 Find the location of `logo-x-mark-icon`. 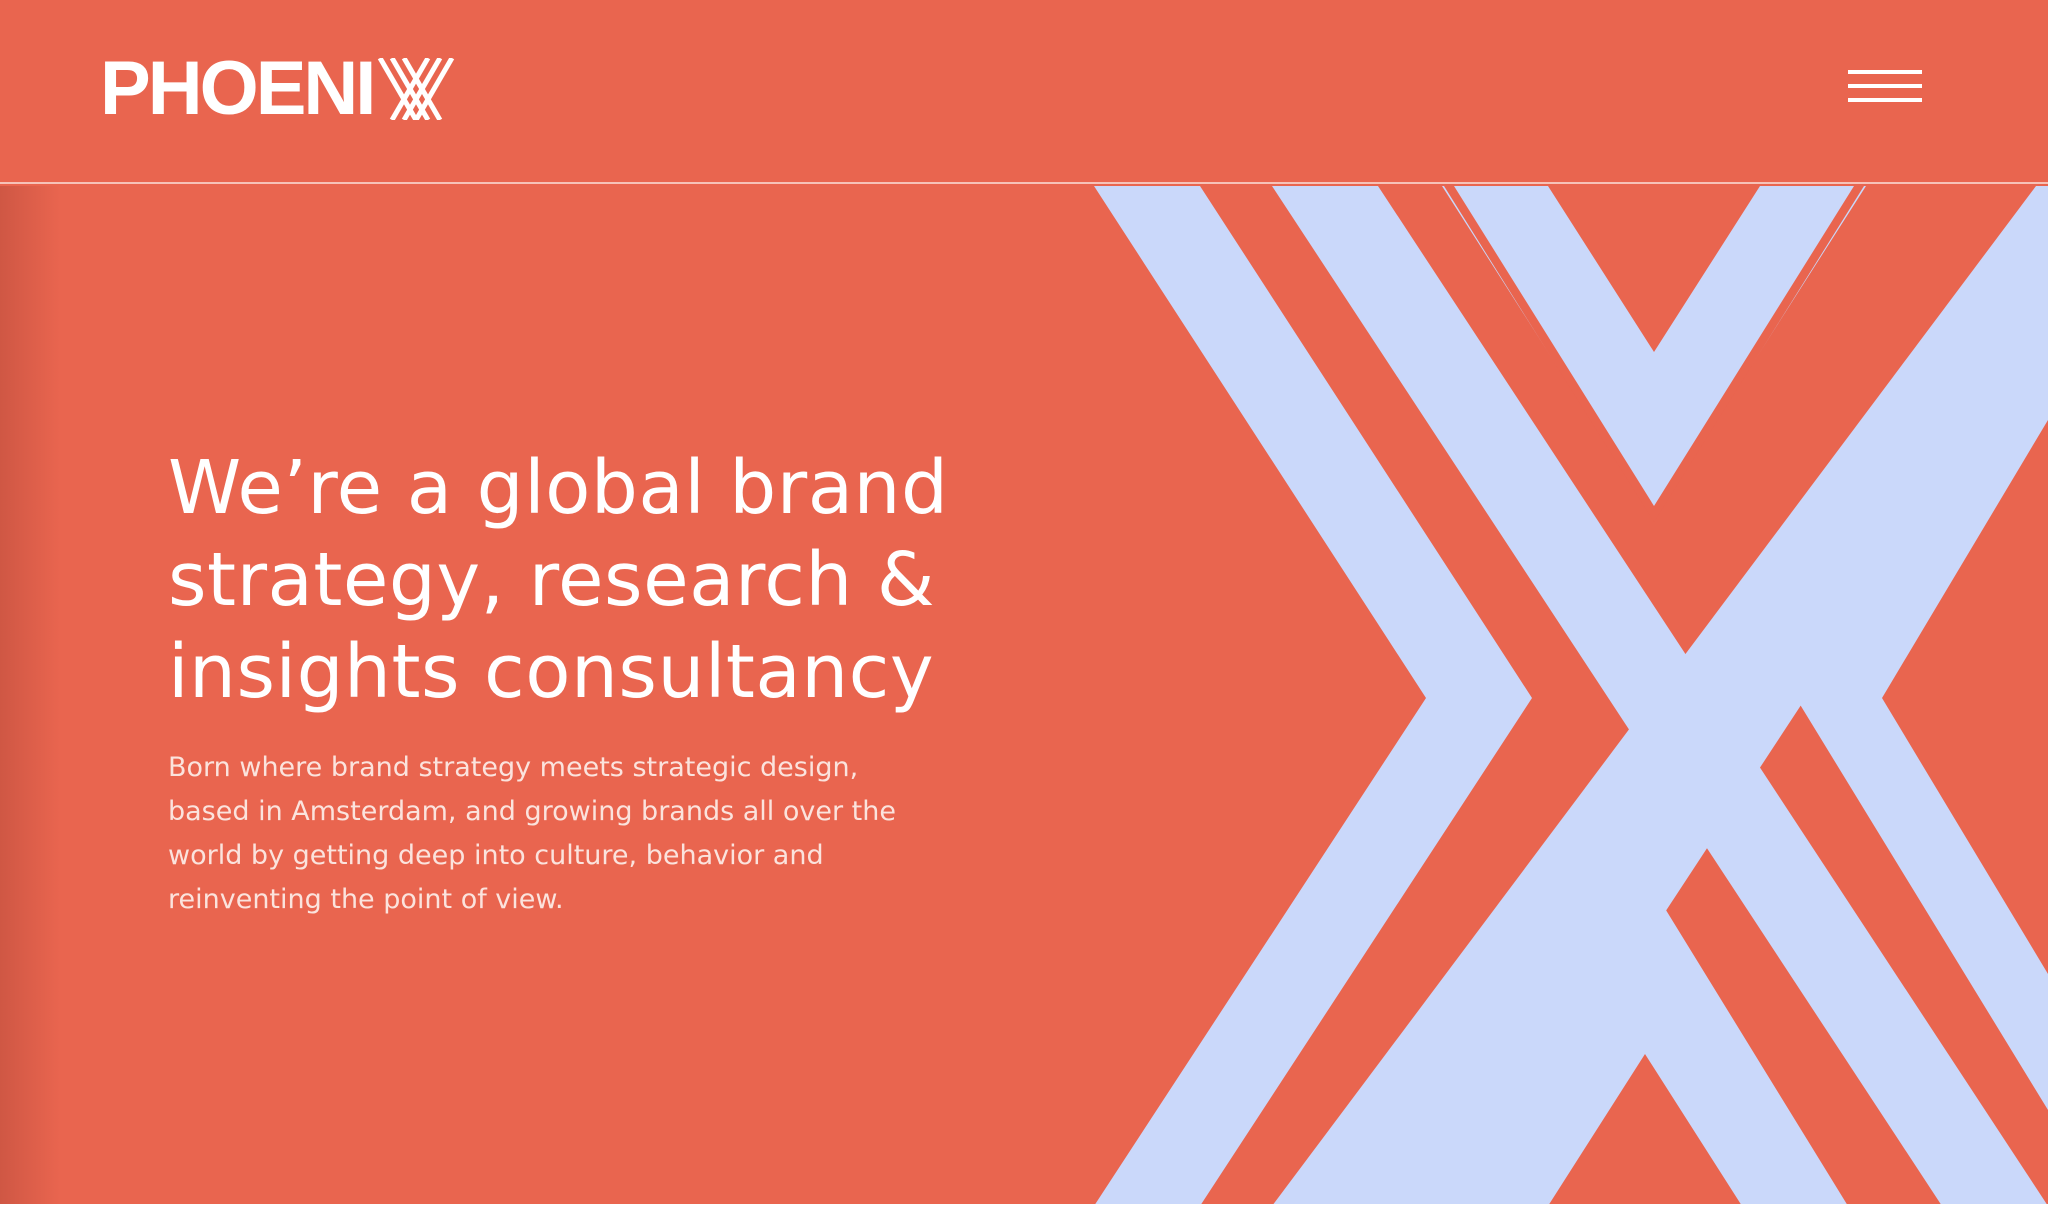

logo-x-mark-icon is located at coordinates (416, 89).